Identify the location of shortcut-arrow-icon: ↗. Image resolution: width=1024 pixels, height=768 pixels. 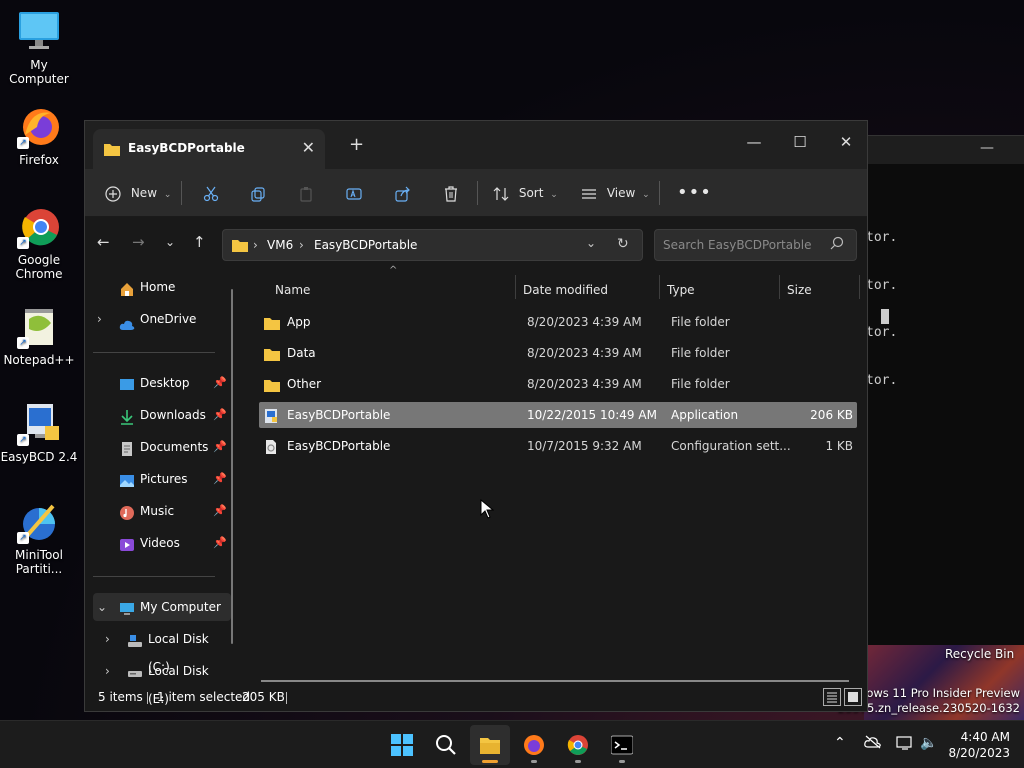
(23, 143).